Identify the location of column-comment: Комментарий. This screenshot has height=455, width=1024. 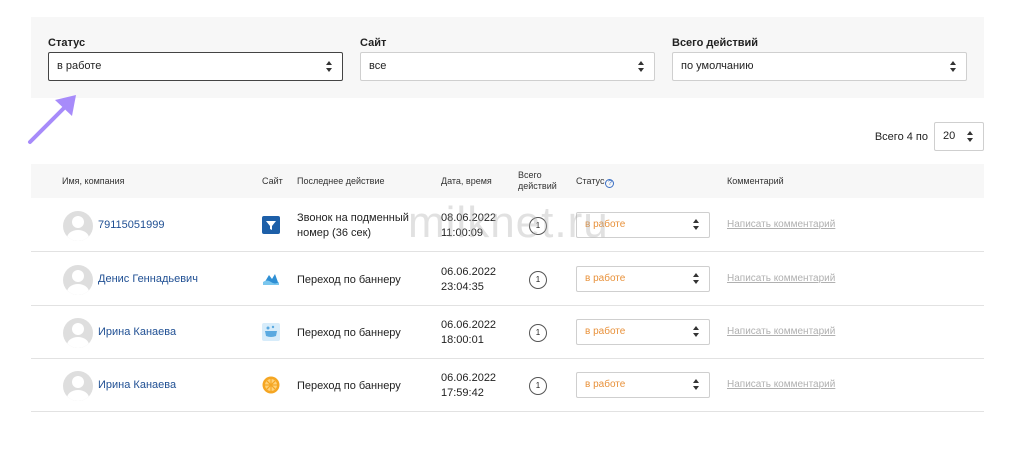
(755, 181).